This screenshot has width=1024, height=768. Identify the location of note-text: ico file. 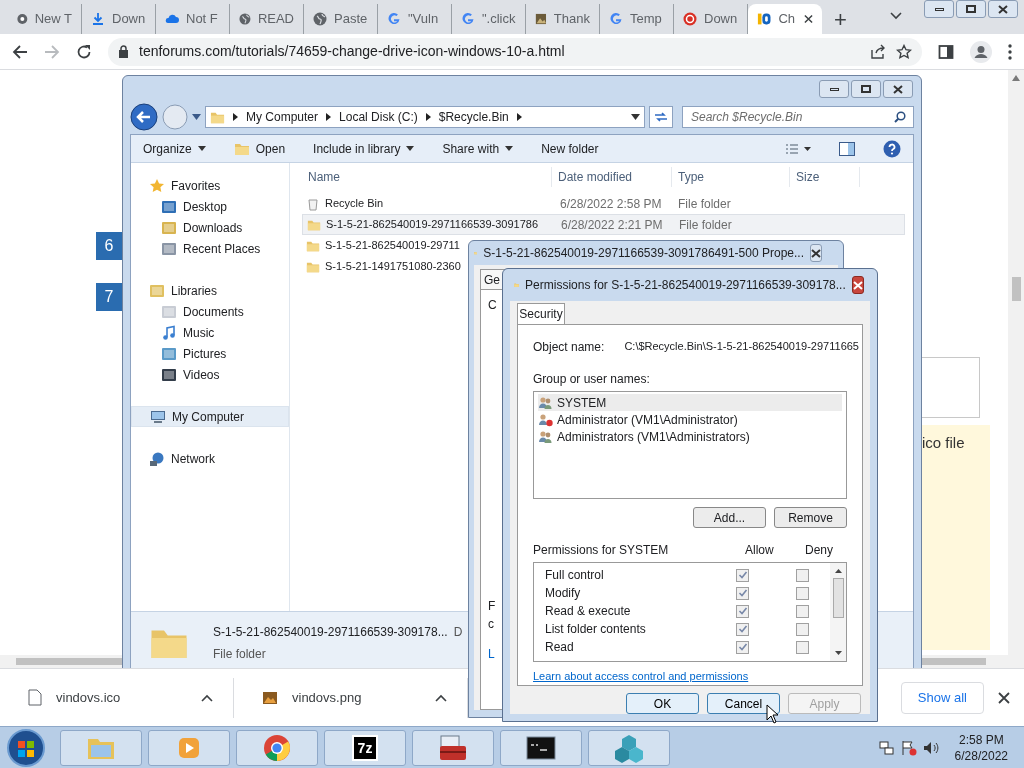
(943, 442).